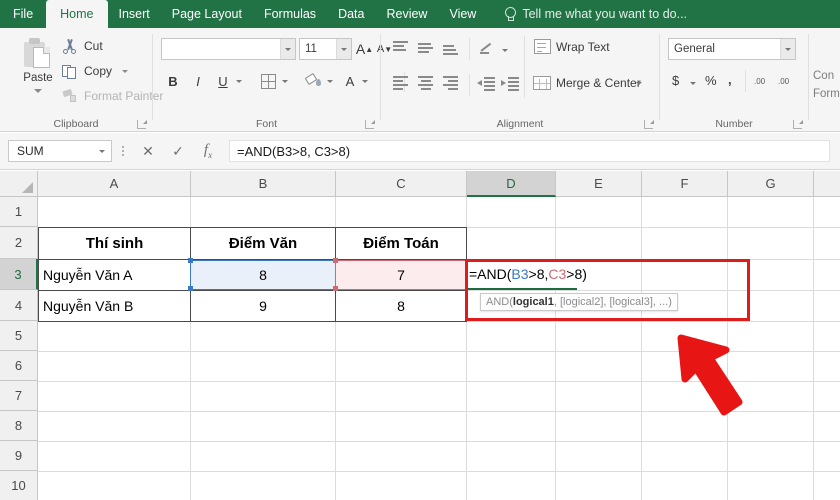 This screenshot has height=500, width=840. I want to click on clipboard-dialog-launcher, so click(142, 124).